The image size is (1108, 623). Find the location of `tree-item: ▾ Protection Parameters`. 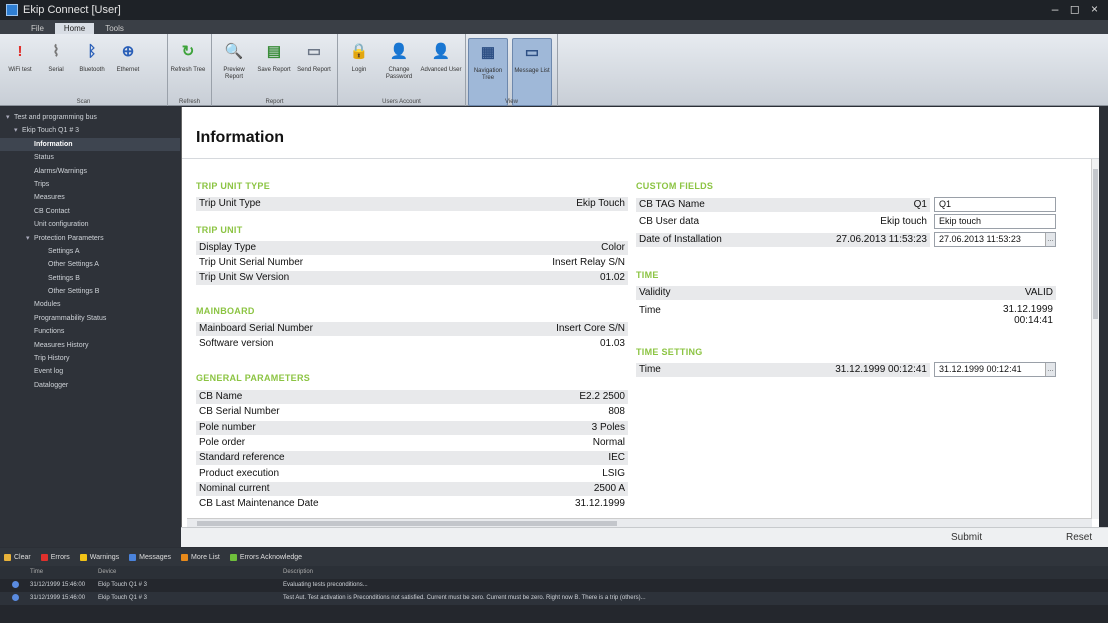

tree-item: ▾ Protection Parameters is located at coordinates (90, 238).